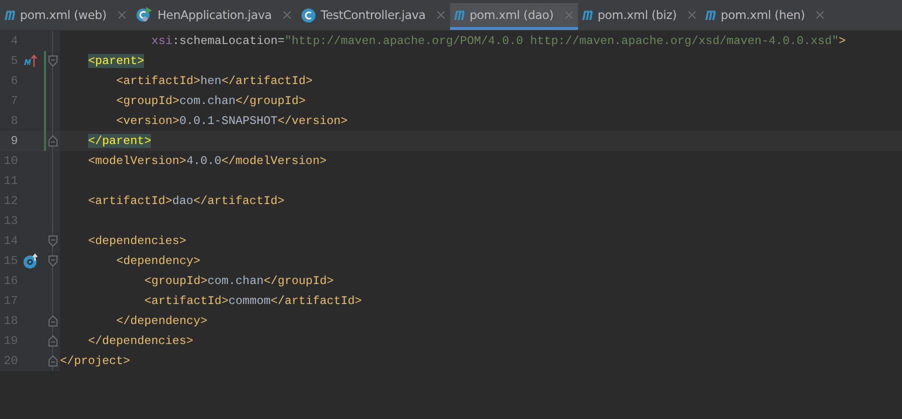  I want to click on code-line: <dependency>, so click(158, 261).